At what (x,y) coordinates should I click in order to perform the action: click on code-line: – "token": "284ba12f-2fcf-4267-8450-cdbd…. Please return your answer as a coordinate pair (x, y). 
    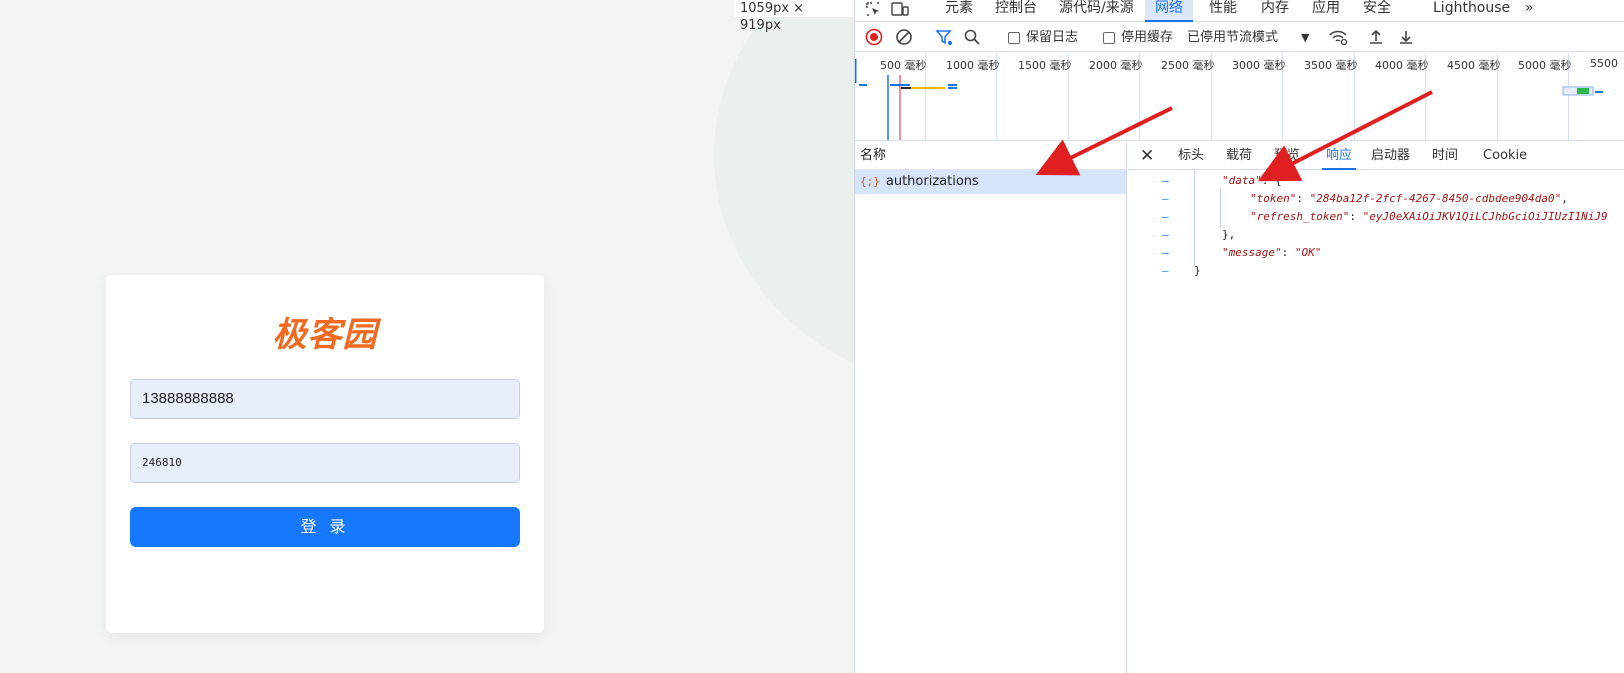
    Looking at the image, I should click on (1376, 199).